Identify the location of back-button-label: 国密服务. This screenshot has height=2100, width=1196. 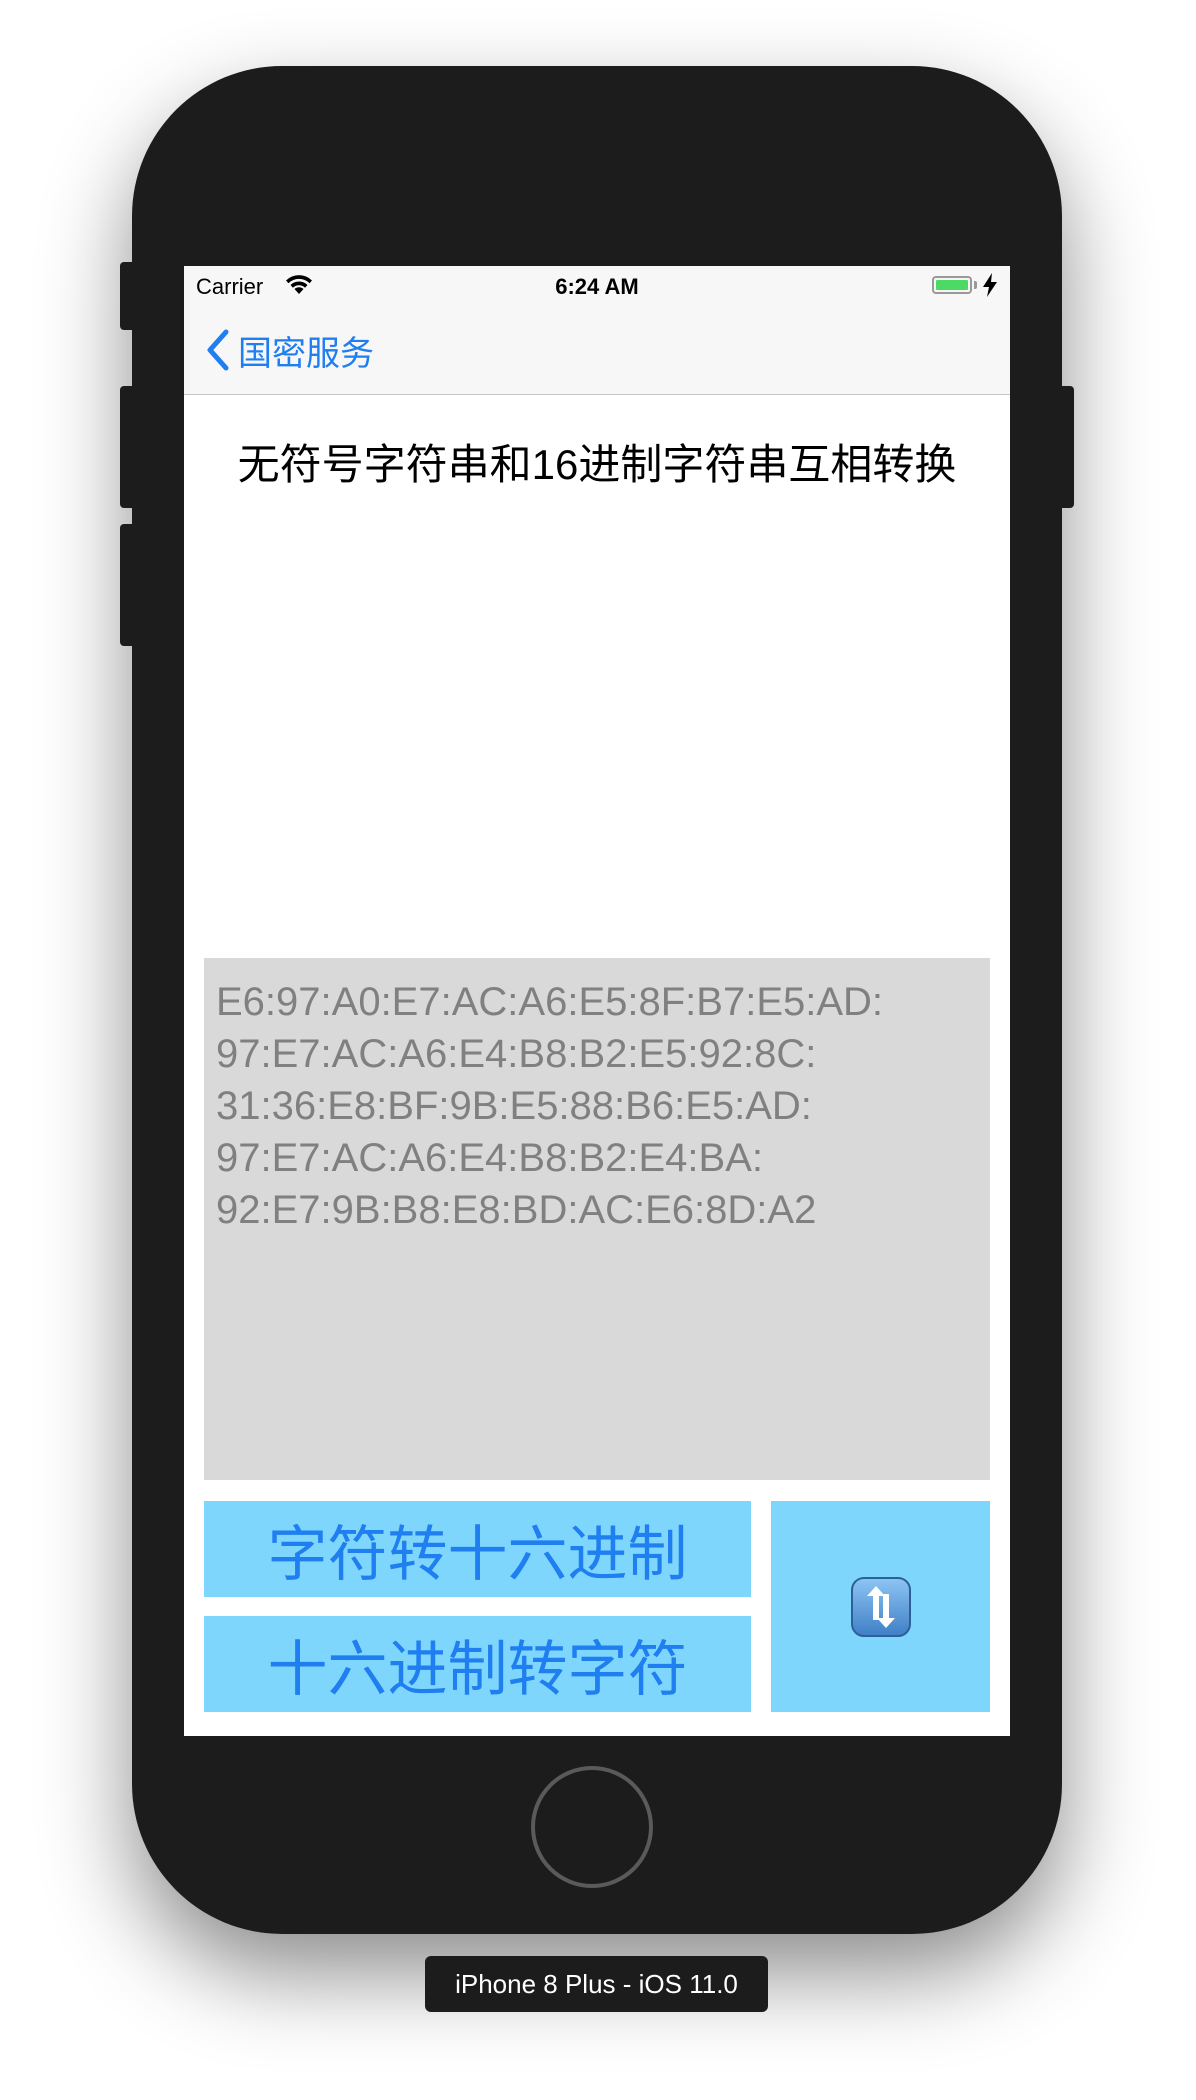
(306, 353).